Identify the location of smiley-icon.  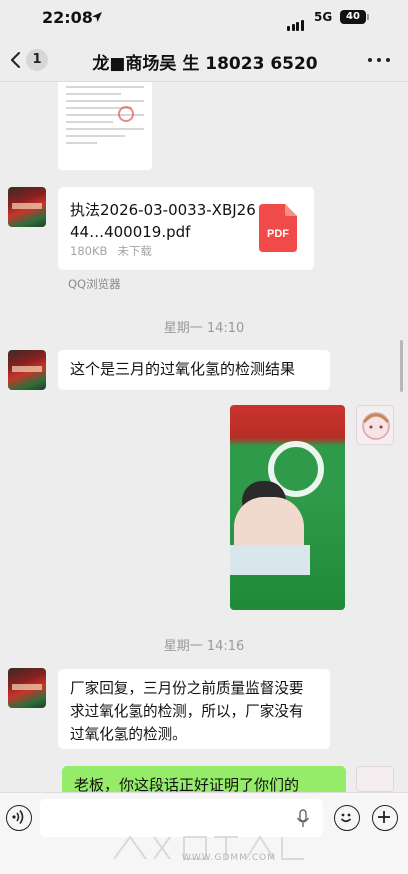
(346, 818).